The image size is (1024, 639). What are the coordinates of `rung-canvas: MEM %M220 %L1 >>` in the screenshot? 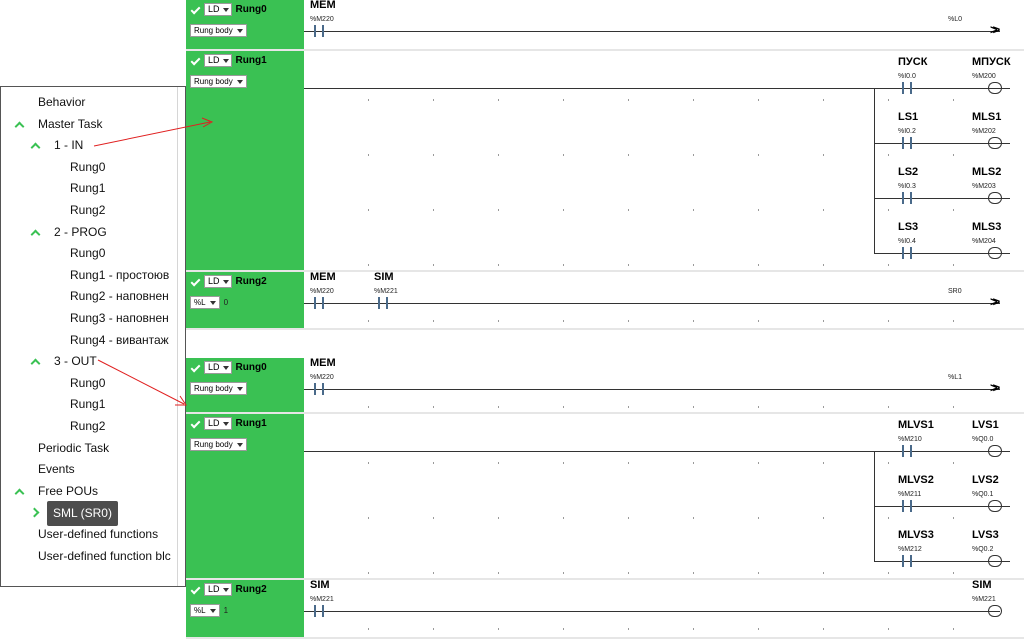 It's located at (664, 384).